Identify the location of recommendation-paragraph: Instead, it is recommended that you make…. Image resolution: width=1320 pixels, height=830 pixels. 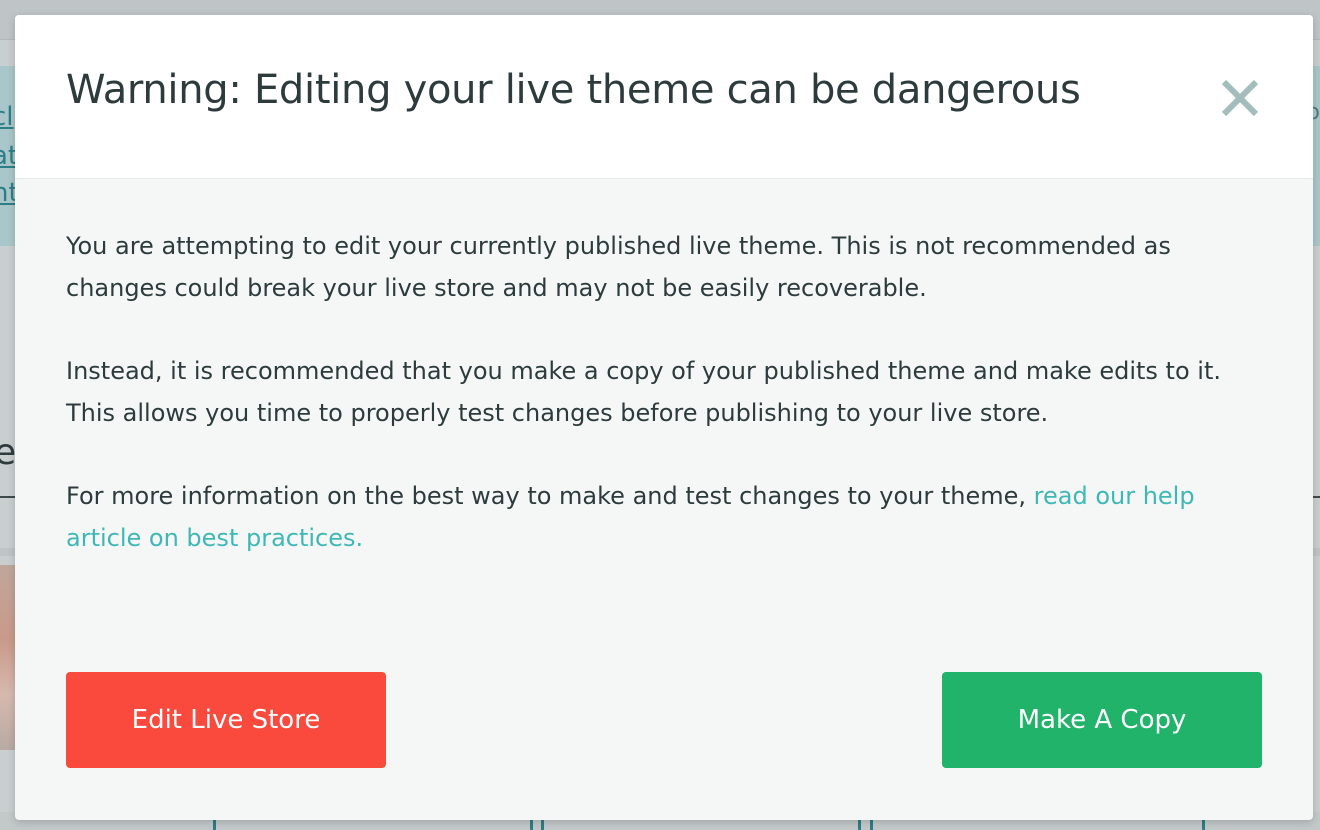
(643, 392).